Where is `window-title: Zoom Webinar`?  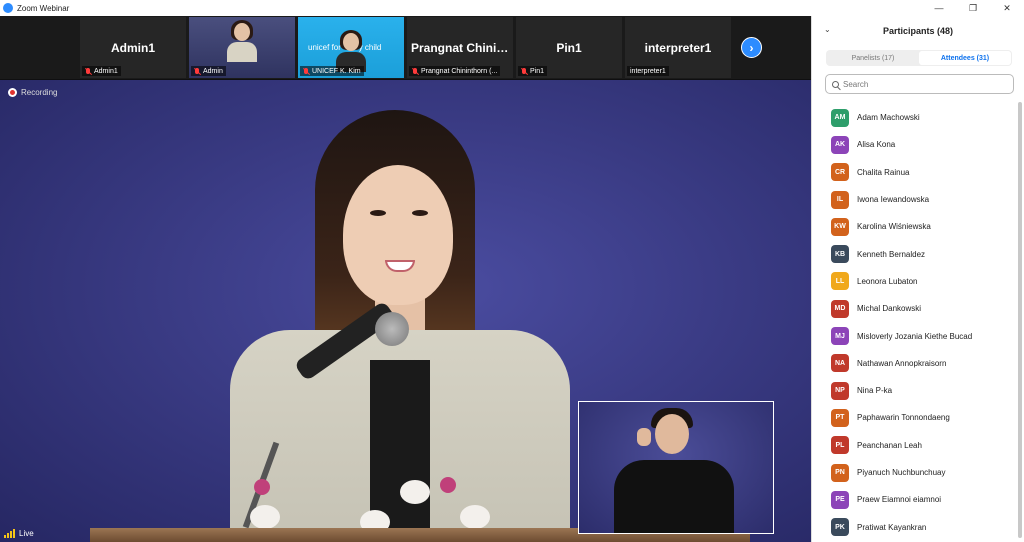 window-title: Zoom Webinar is located at coordinates (43, 8).